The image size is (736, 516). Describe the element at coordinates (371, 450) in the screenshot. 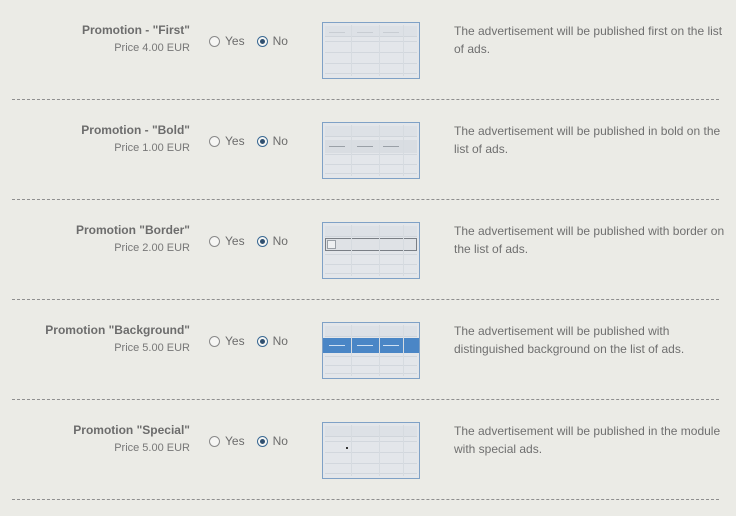

I see `preview-thumbnail-special` at that location.